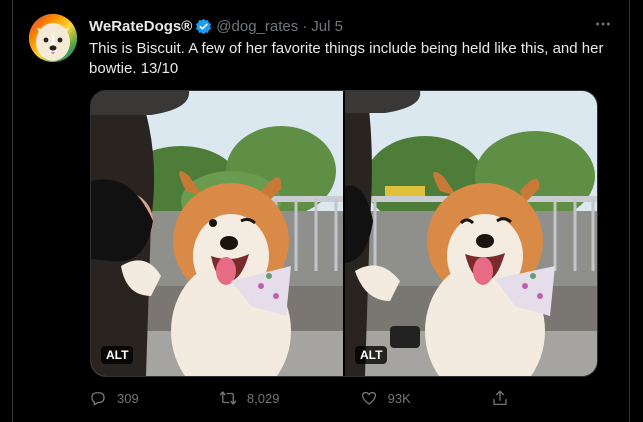  What do you see at coordinates (128, 398) in the screenshot?
I see `reply-count: 309` at bounding box center [128, 398].